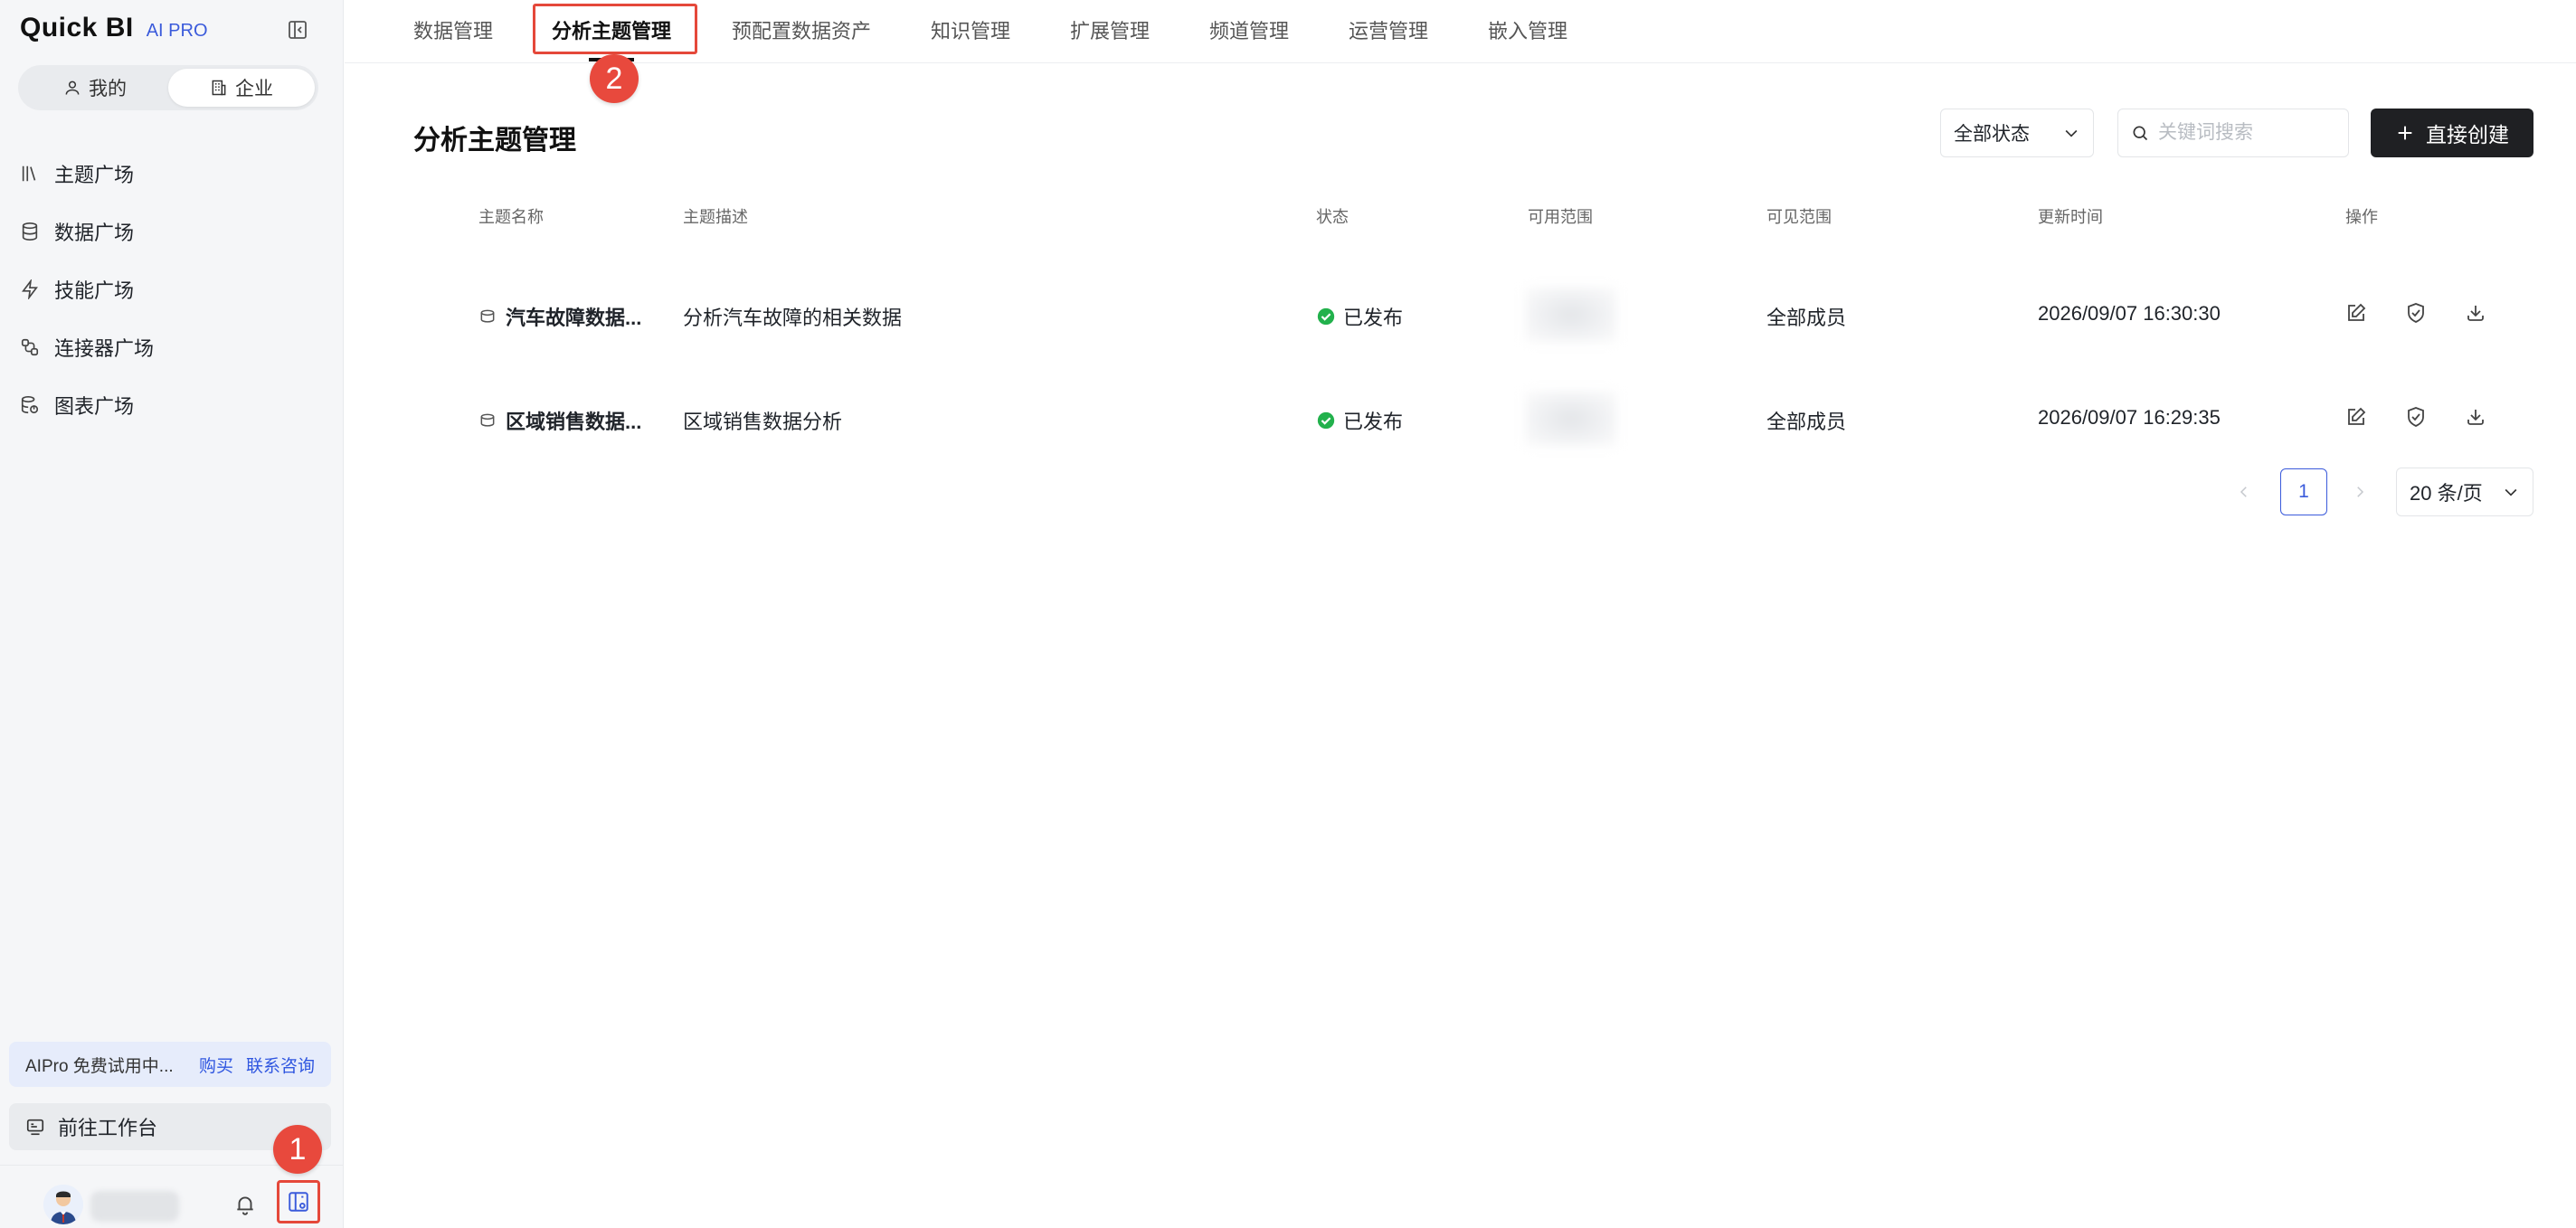 The image size is (2576, 1228). I want to click on segment-label: 企业, so click(254, 89).